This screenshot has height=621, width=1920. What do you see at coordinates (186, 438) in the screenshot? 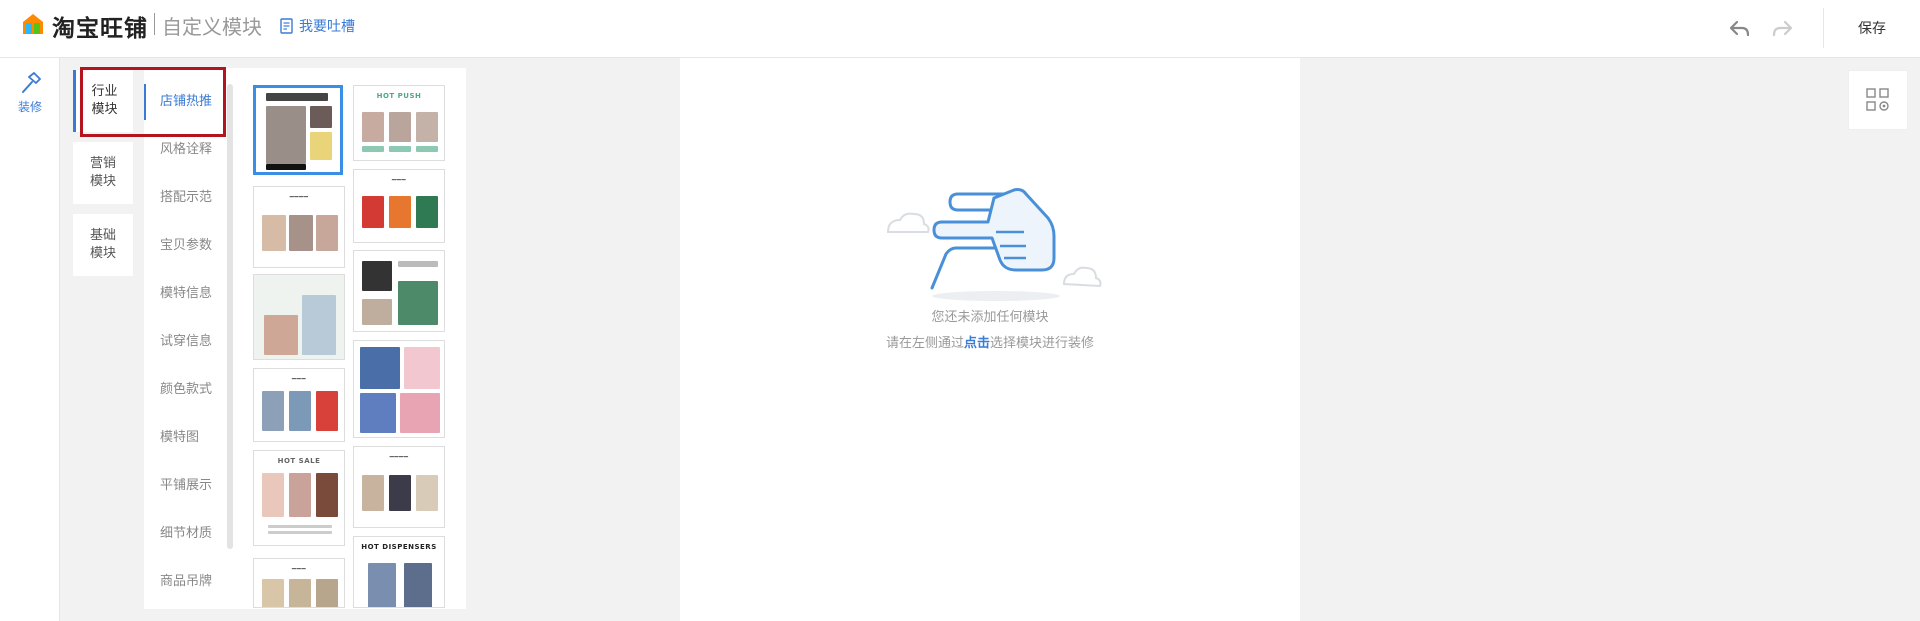
I see `subcategory-item-model-photo: 模特图` at bounding box center [186, 438].